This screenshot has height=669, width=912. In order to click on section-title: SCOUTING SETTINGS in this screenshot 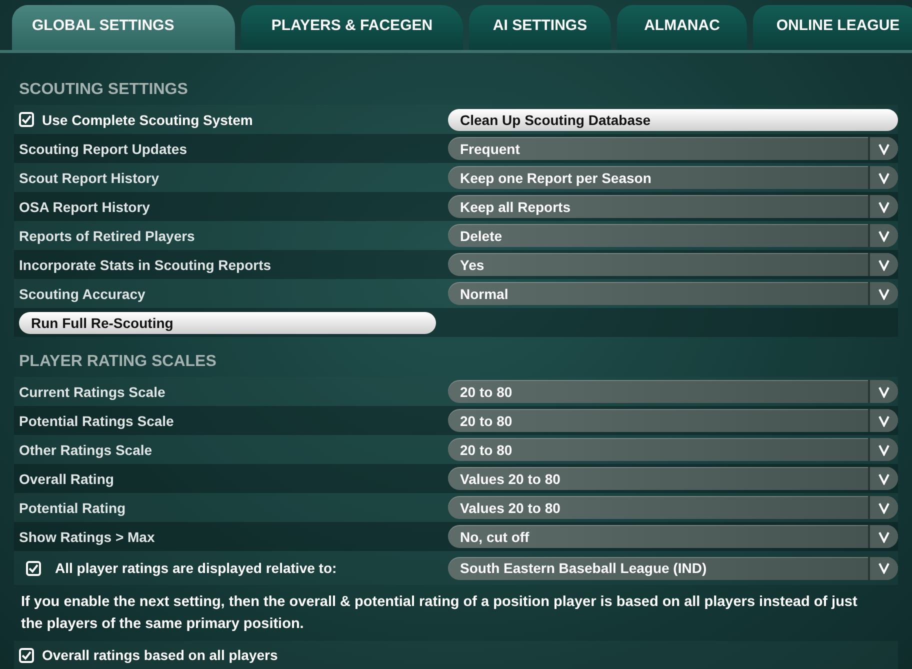, I will do `click(103, 90)`.